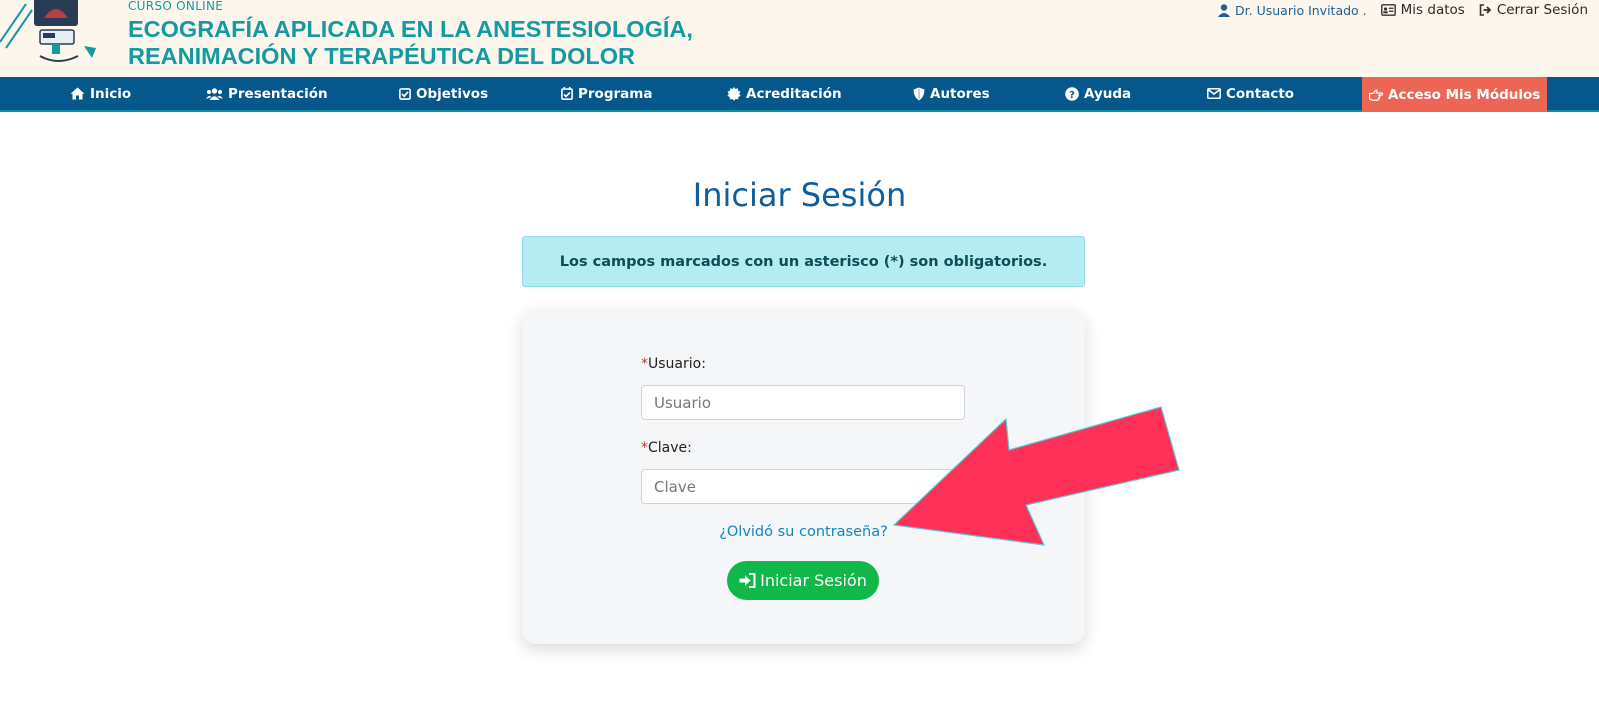  Describe the element at coordinates (1036, 476) in the screenshot. I see `annotation-arrow` at that location.